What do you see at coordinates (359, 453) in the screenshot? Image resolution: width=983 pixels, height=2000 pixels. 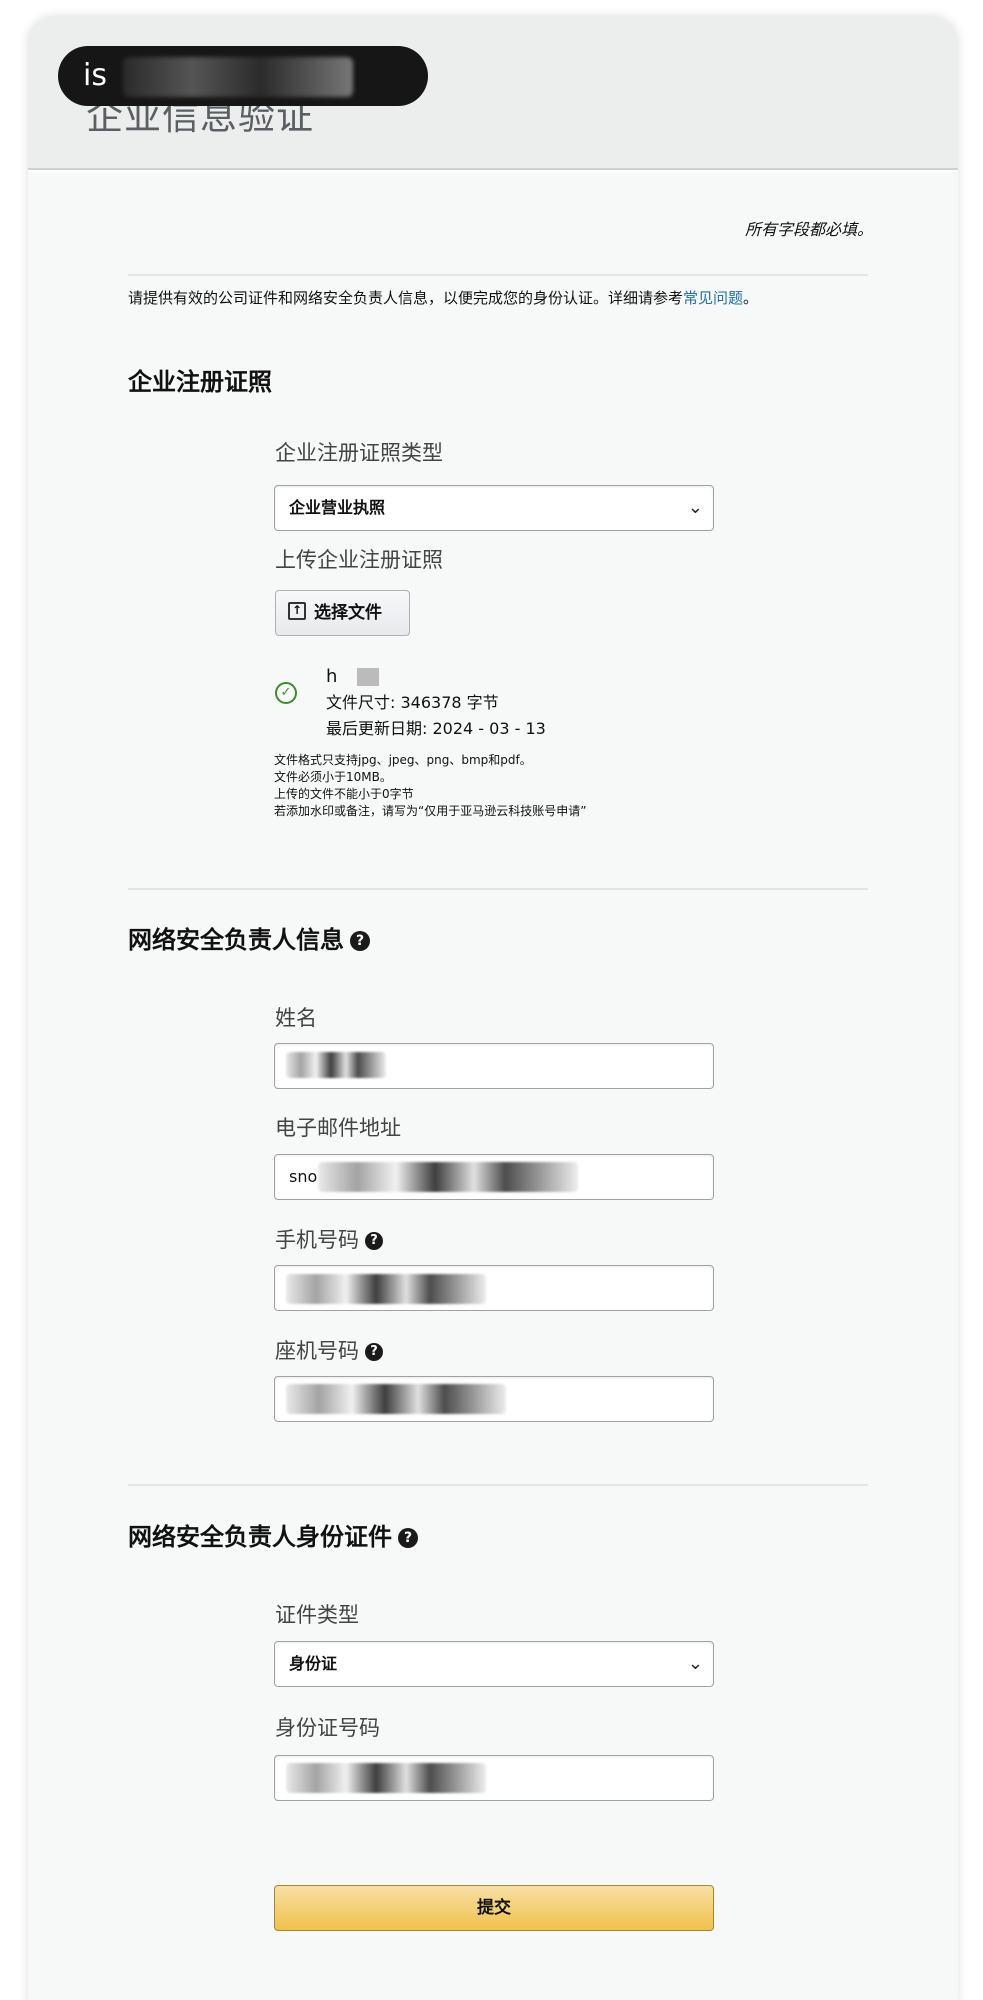 I see `license-type-label: 企业注册证照类型` at bounding box center [359, 453].